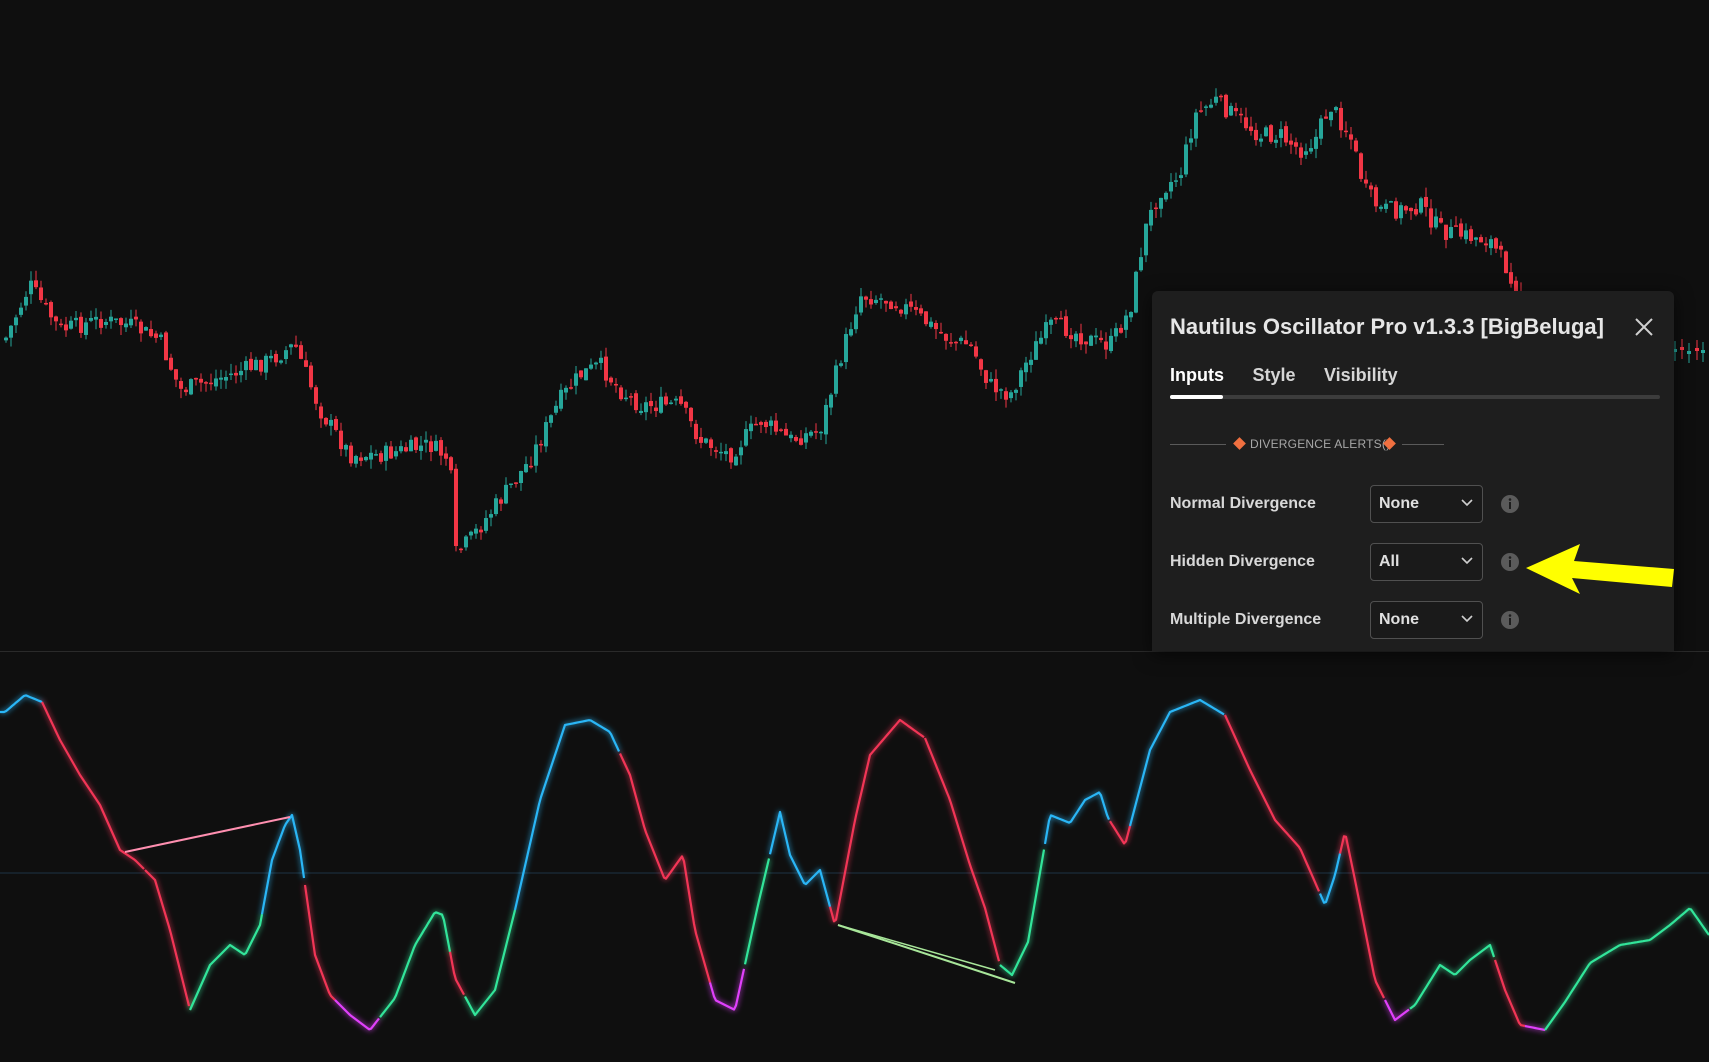  What do you see at coordinates (1644, 327) in the screenshot?
I see `close-icon` at bounding box center [1644, 327].